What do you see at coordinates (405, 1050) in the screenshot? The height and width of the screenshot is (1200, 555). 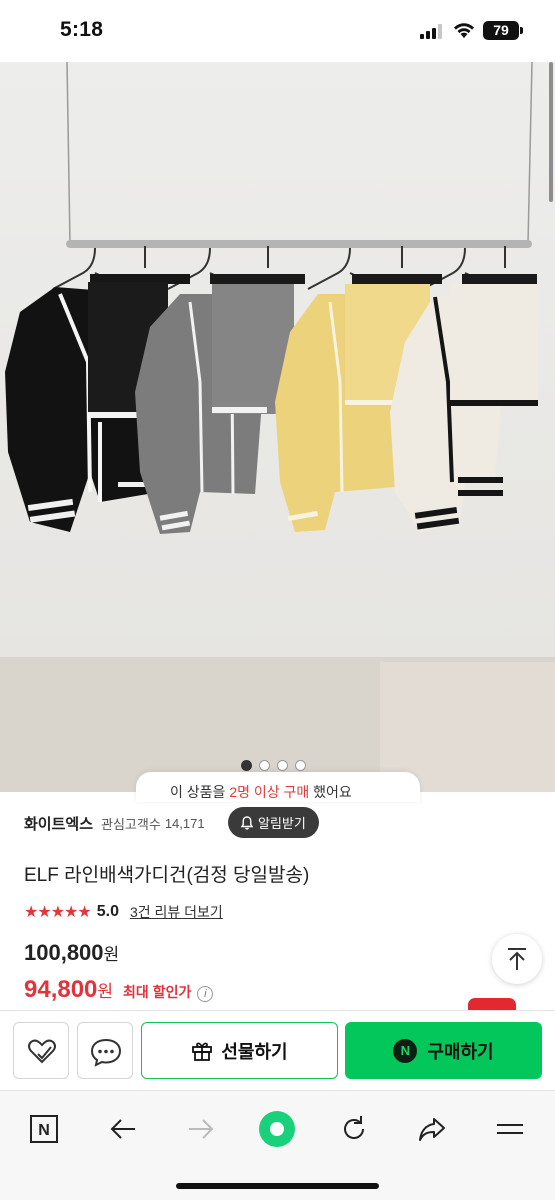 I see `naver-pay-icon: N` at bounding box center [405, 1050].